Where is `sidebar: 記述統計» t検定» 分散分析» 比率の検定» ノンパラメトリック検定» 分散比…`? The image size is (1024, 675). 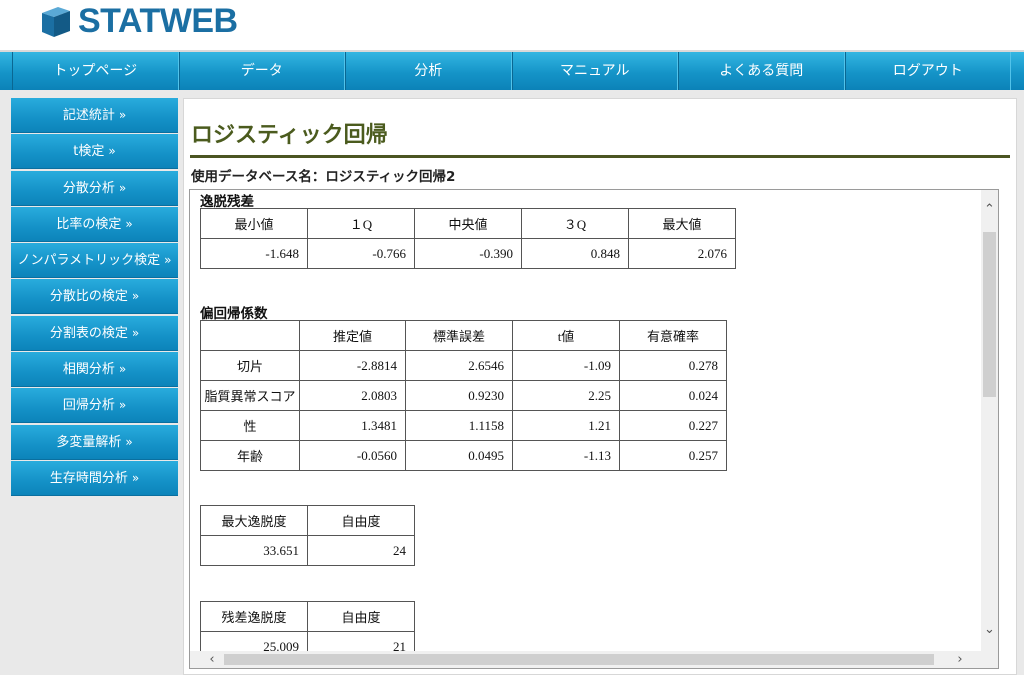 sidebar: 記述統計» t検定» 分散分析» 比率の検定» ノンパラメトリック検定» 分散比… is located at coordinates (94, 297).